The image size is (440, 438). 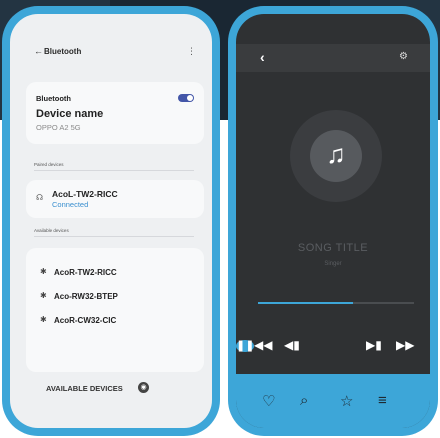 I want to click on available-device-name: Aco-RW32-BTEP, so click(x=86, y=296).